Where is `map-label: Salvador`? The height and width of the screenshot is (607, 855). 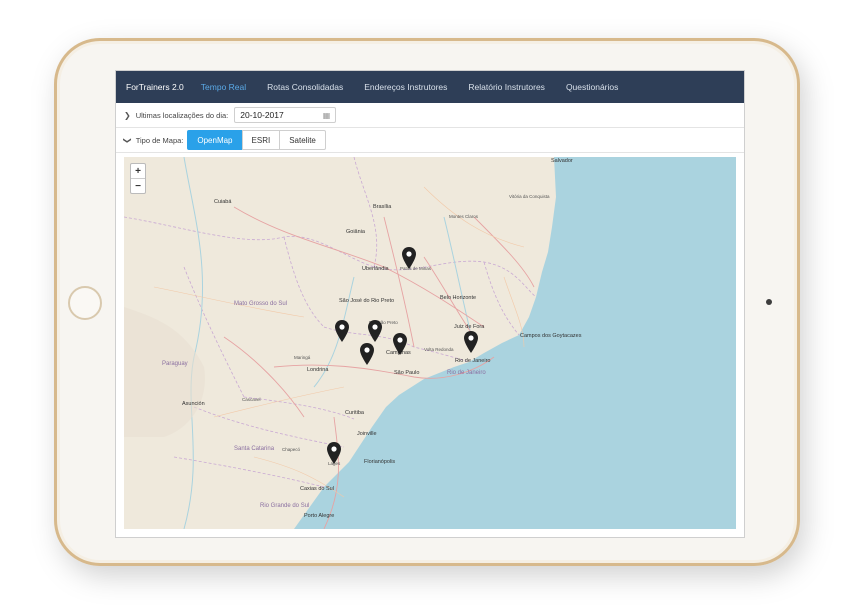
map-label: Salvador is located at coordinates (562, 161).